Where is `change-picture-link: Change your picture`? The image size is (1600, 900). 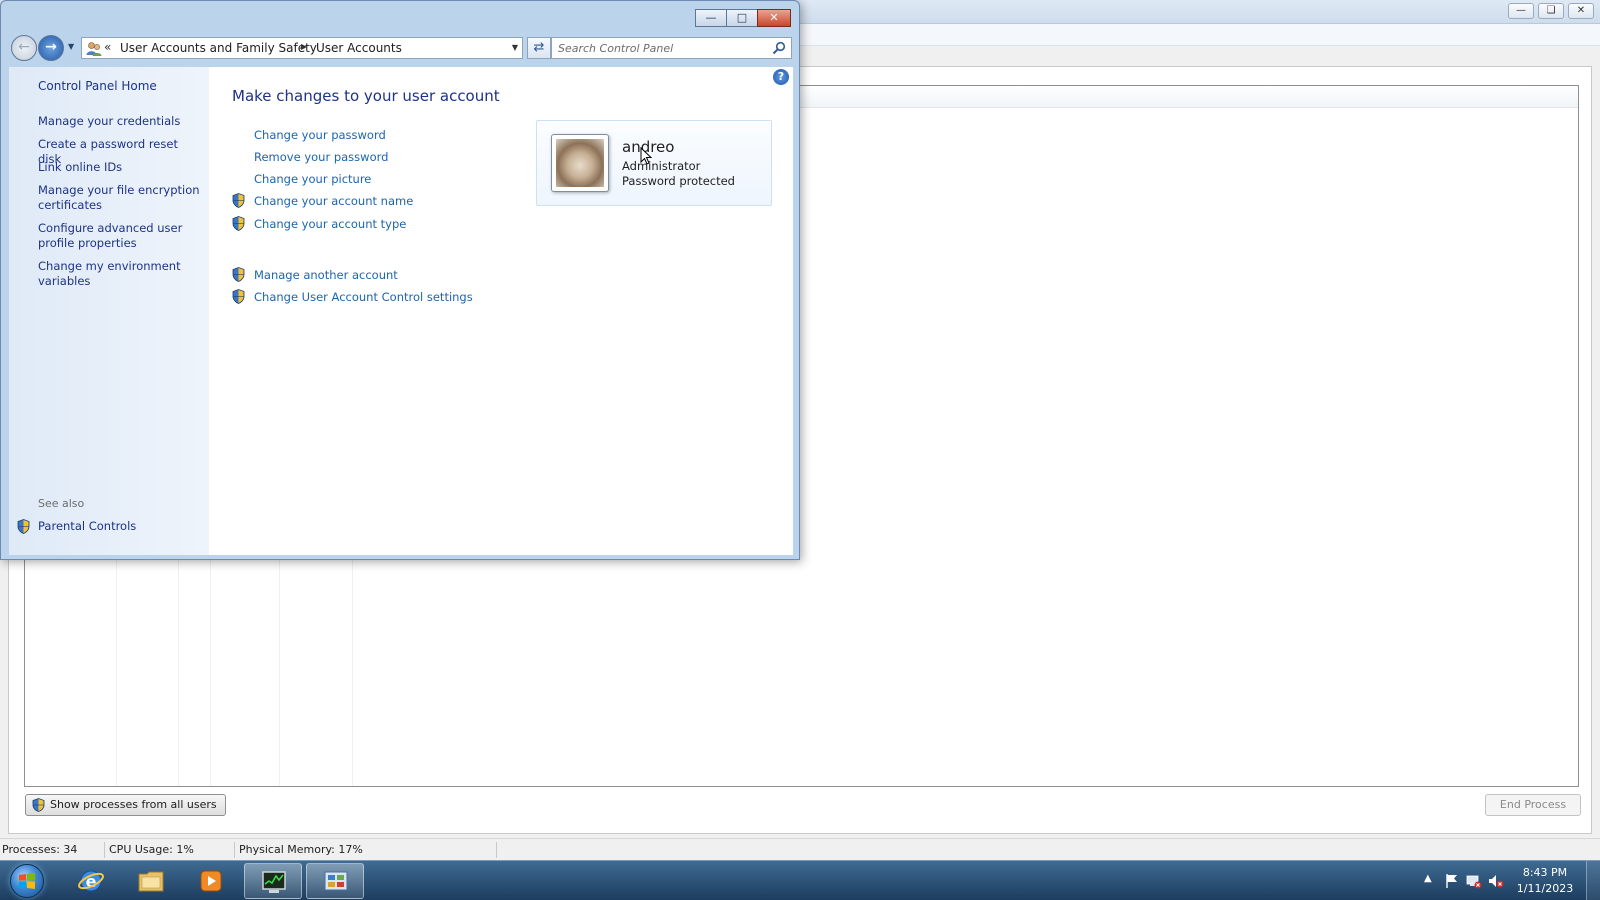
change-picture-link: Change your picture is located at coordinates (312, 179).